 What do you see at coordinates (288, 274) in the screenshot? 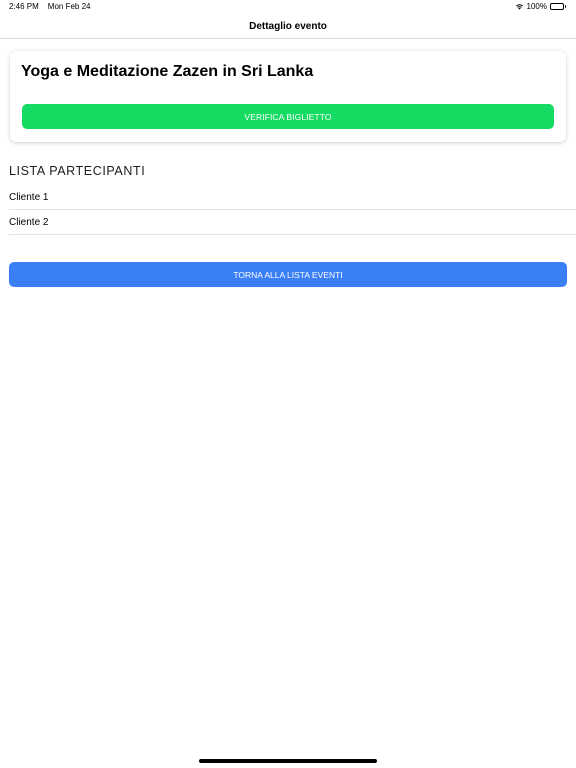
I see `back-to-events-button: TORNA ALLA LISTA EVENTI` at bounding box center [288, 274].